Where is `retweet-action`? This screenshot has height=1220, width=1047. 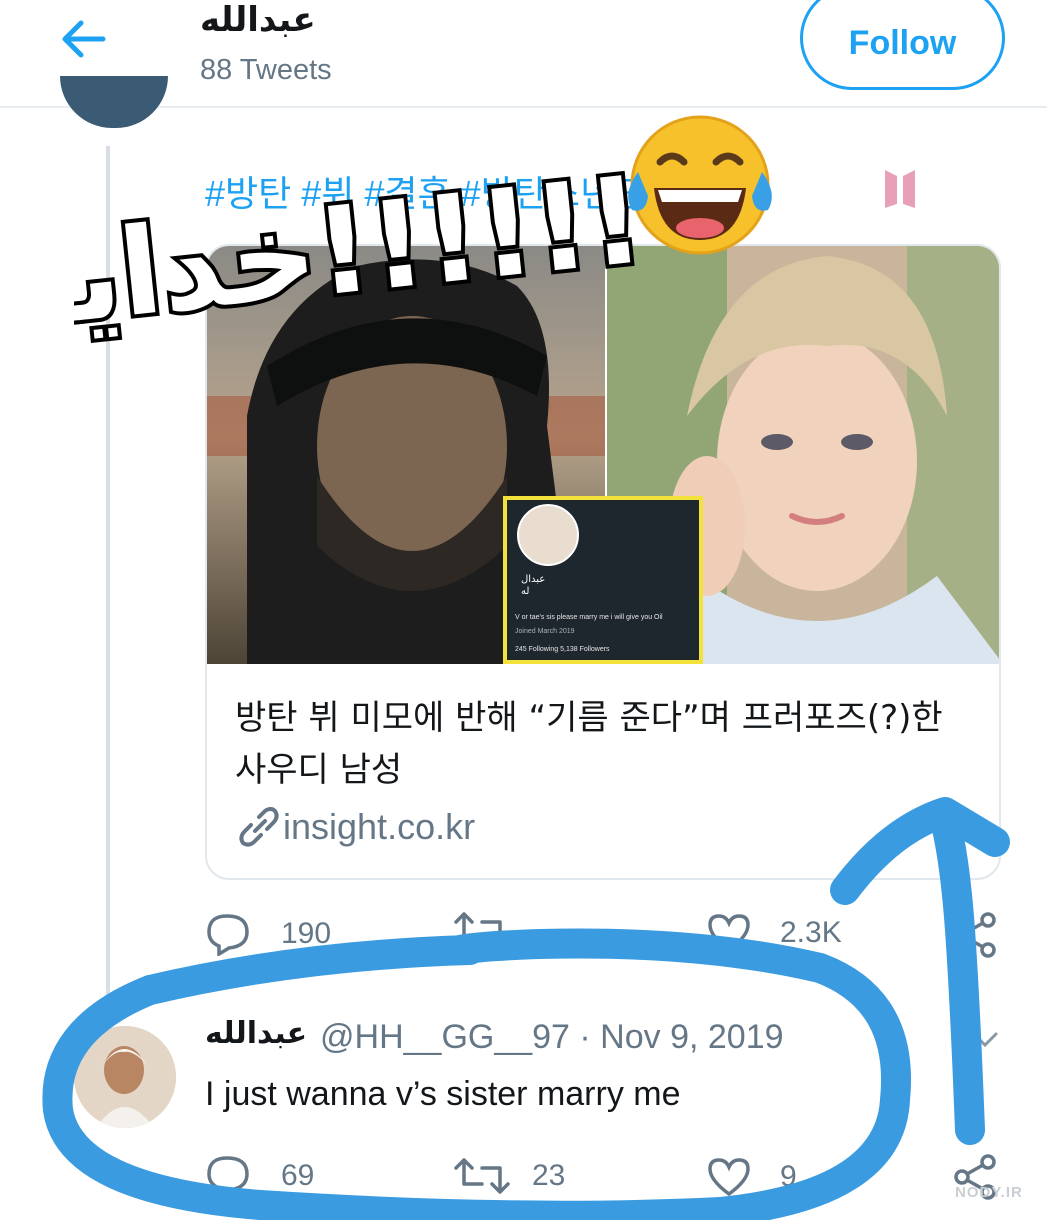
retweet-action is located at coordinates (482, 930).